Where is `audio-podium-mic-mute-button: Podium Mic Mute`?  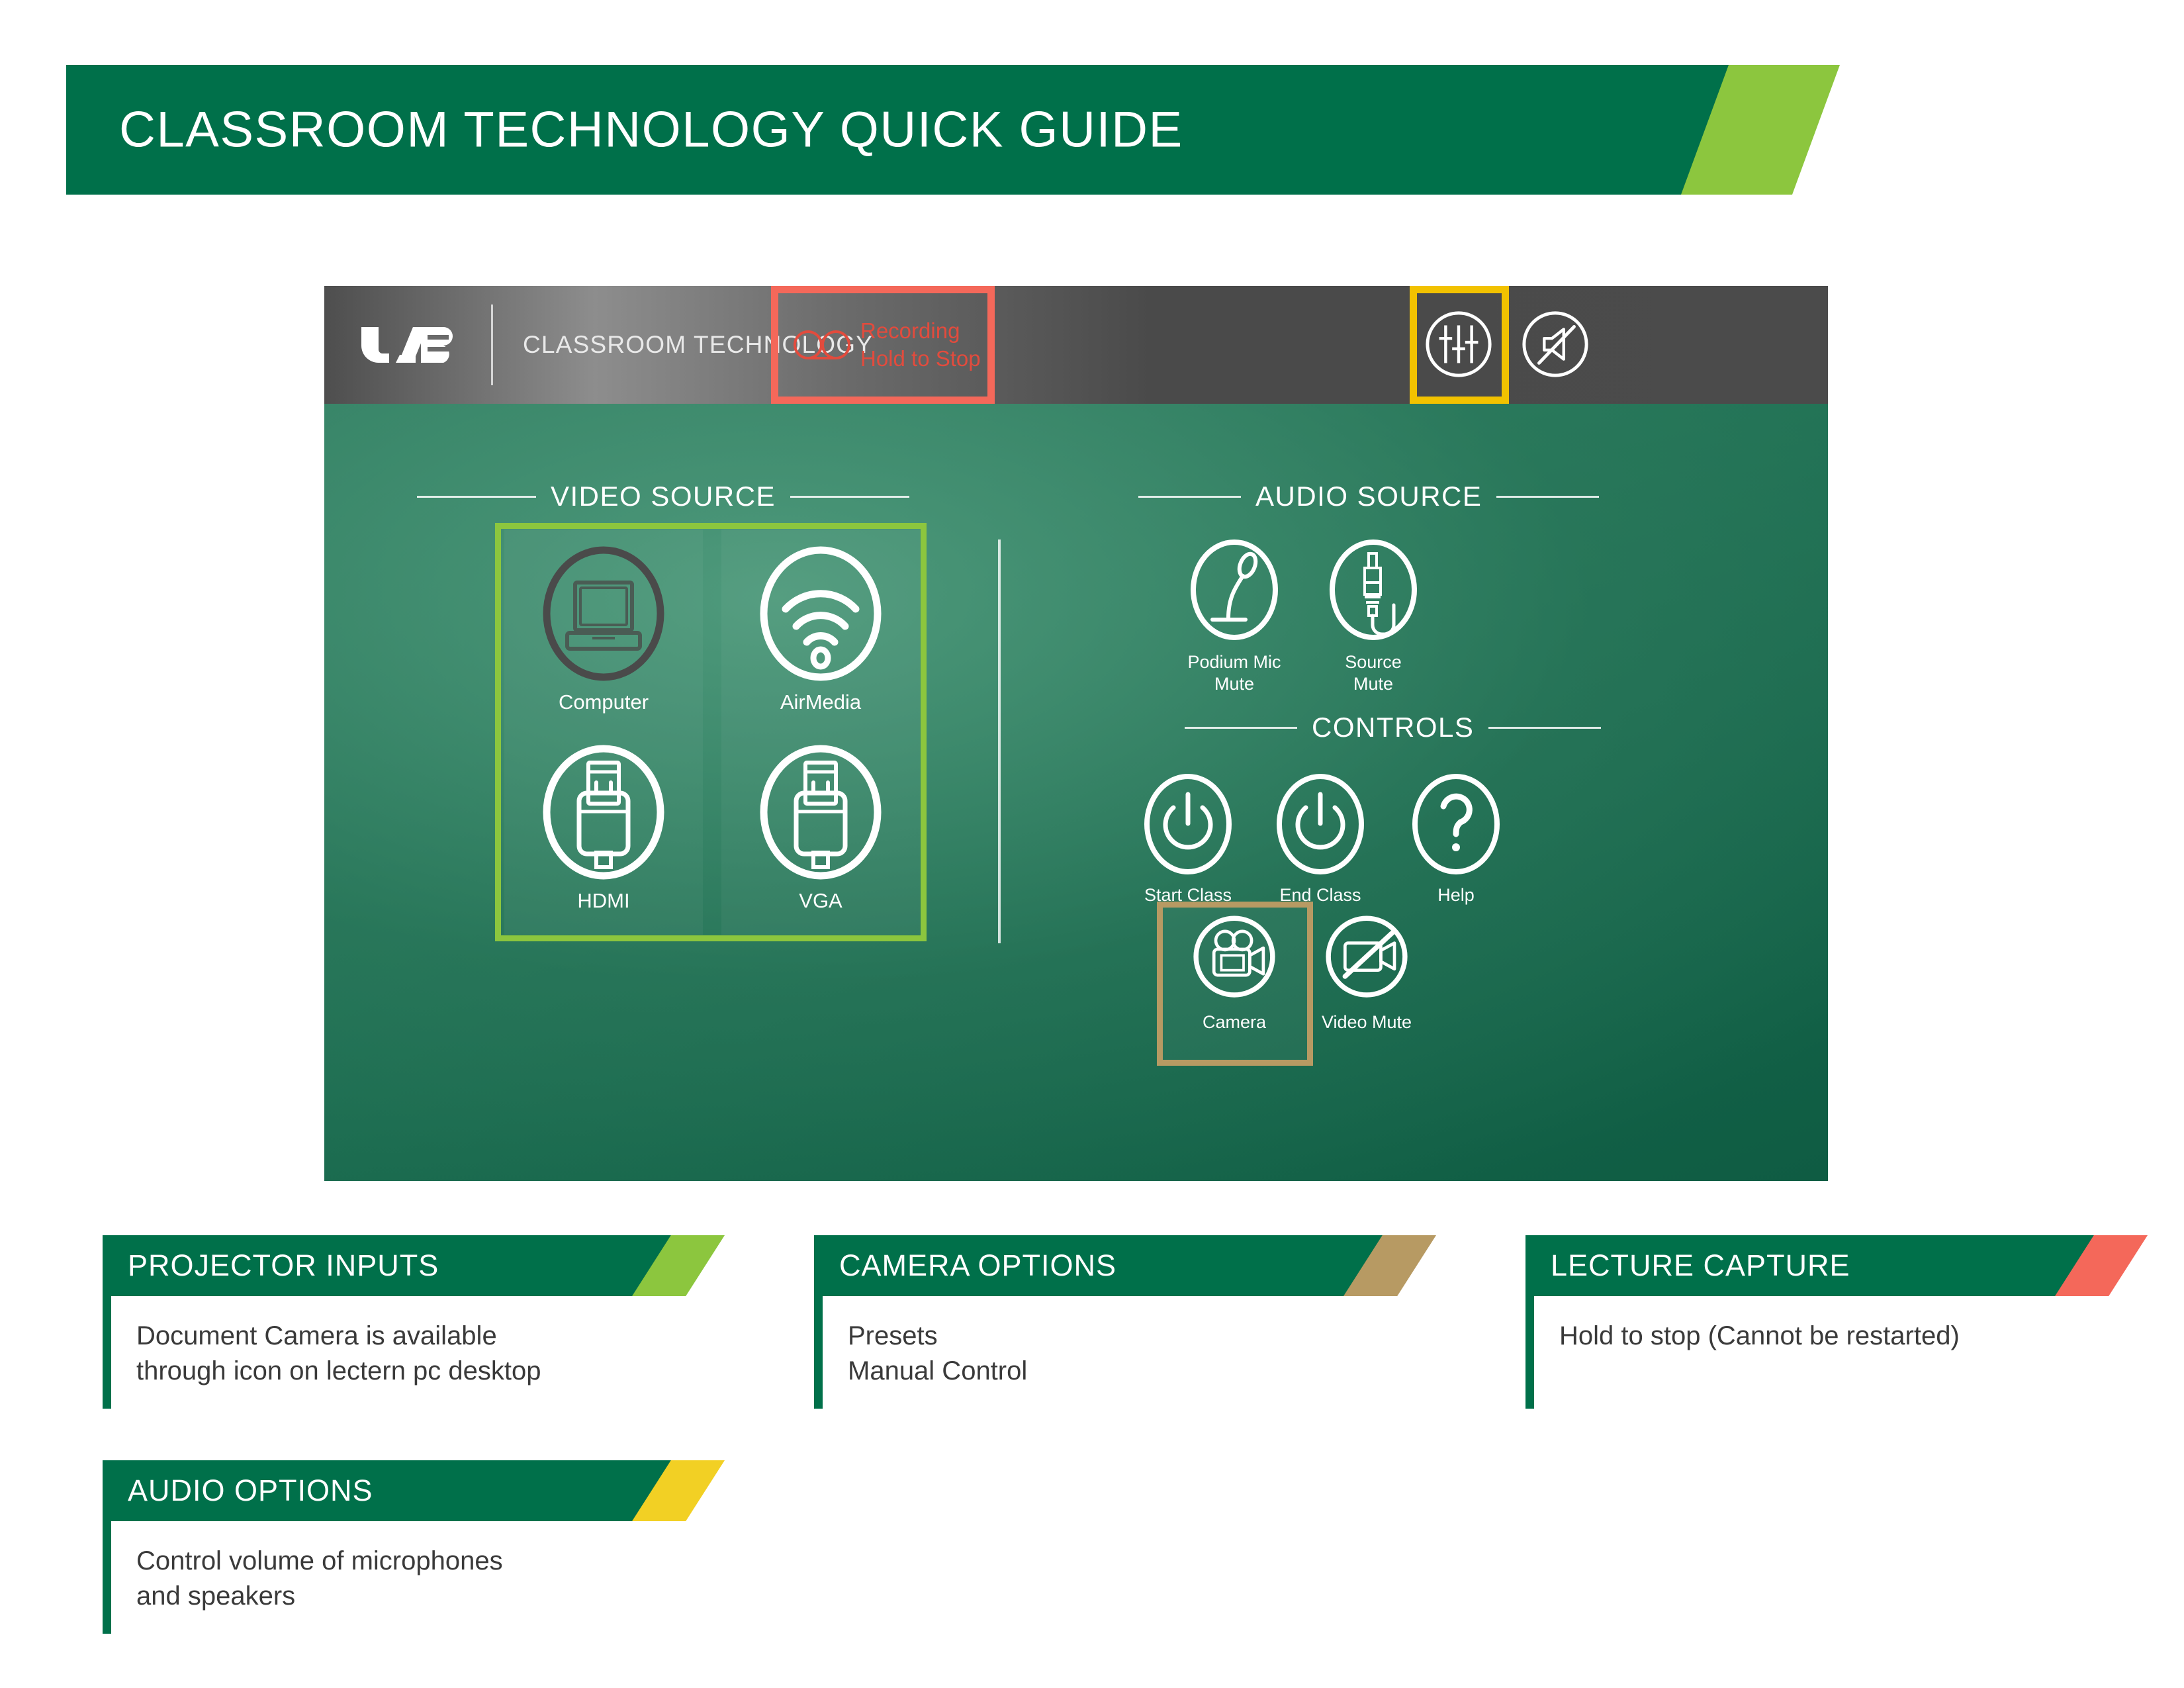 audio-podium-mic-mute-button: Podium Mic Mute is located at coordinates (1234, 614).